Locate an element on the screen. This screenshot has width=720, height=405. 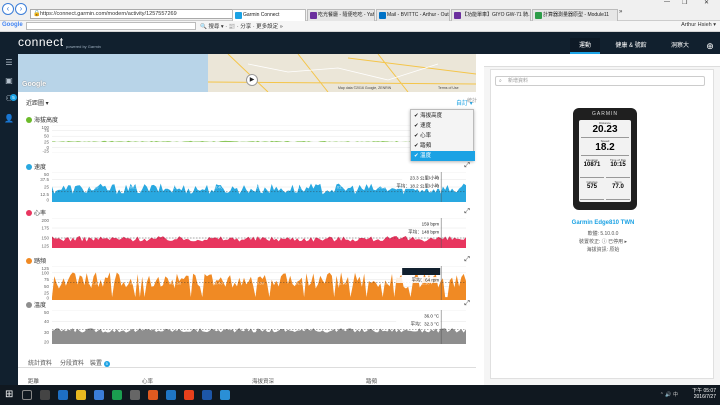
outlook-icon is located at coordinates (207, 395).